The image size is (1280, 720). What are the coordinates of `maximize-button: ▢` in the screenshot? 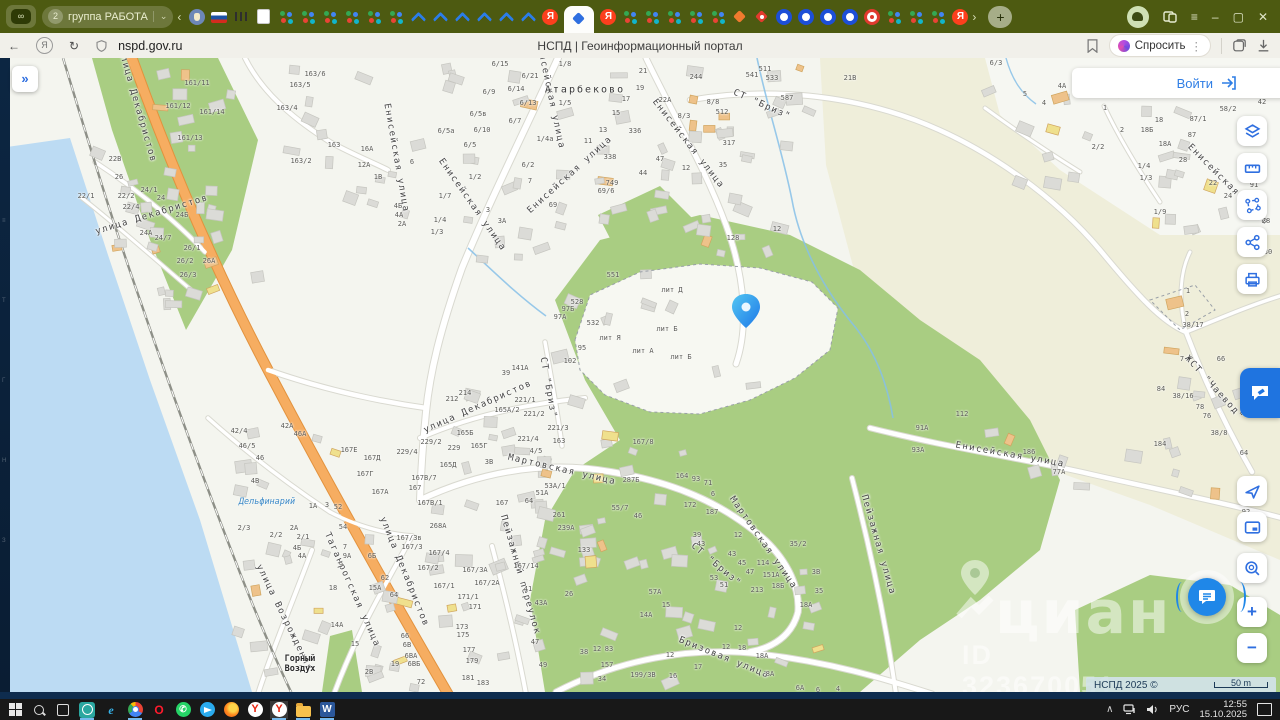 It's located at (1238, 17).